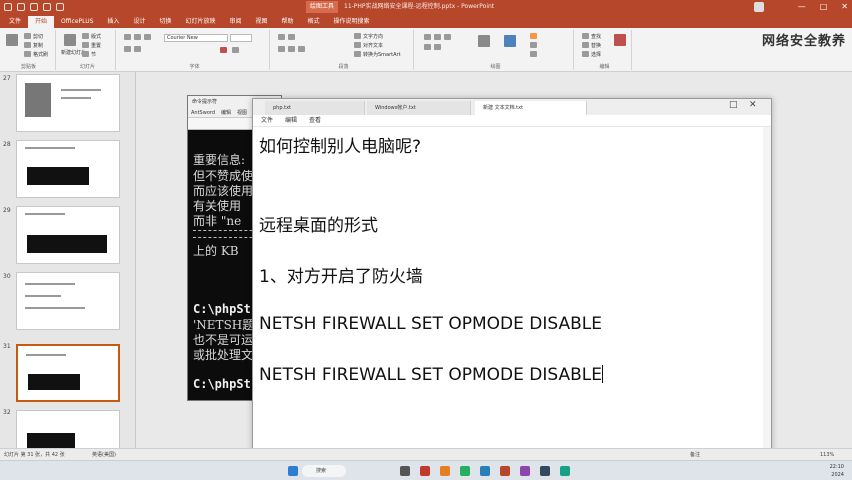 The height and width of the screenshot is (480, 852). Describe the element at coordinates (8, 7) in the screenshot. I see `autosave-icon` at that location.